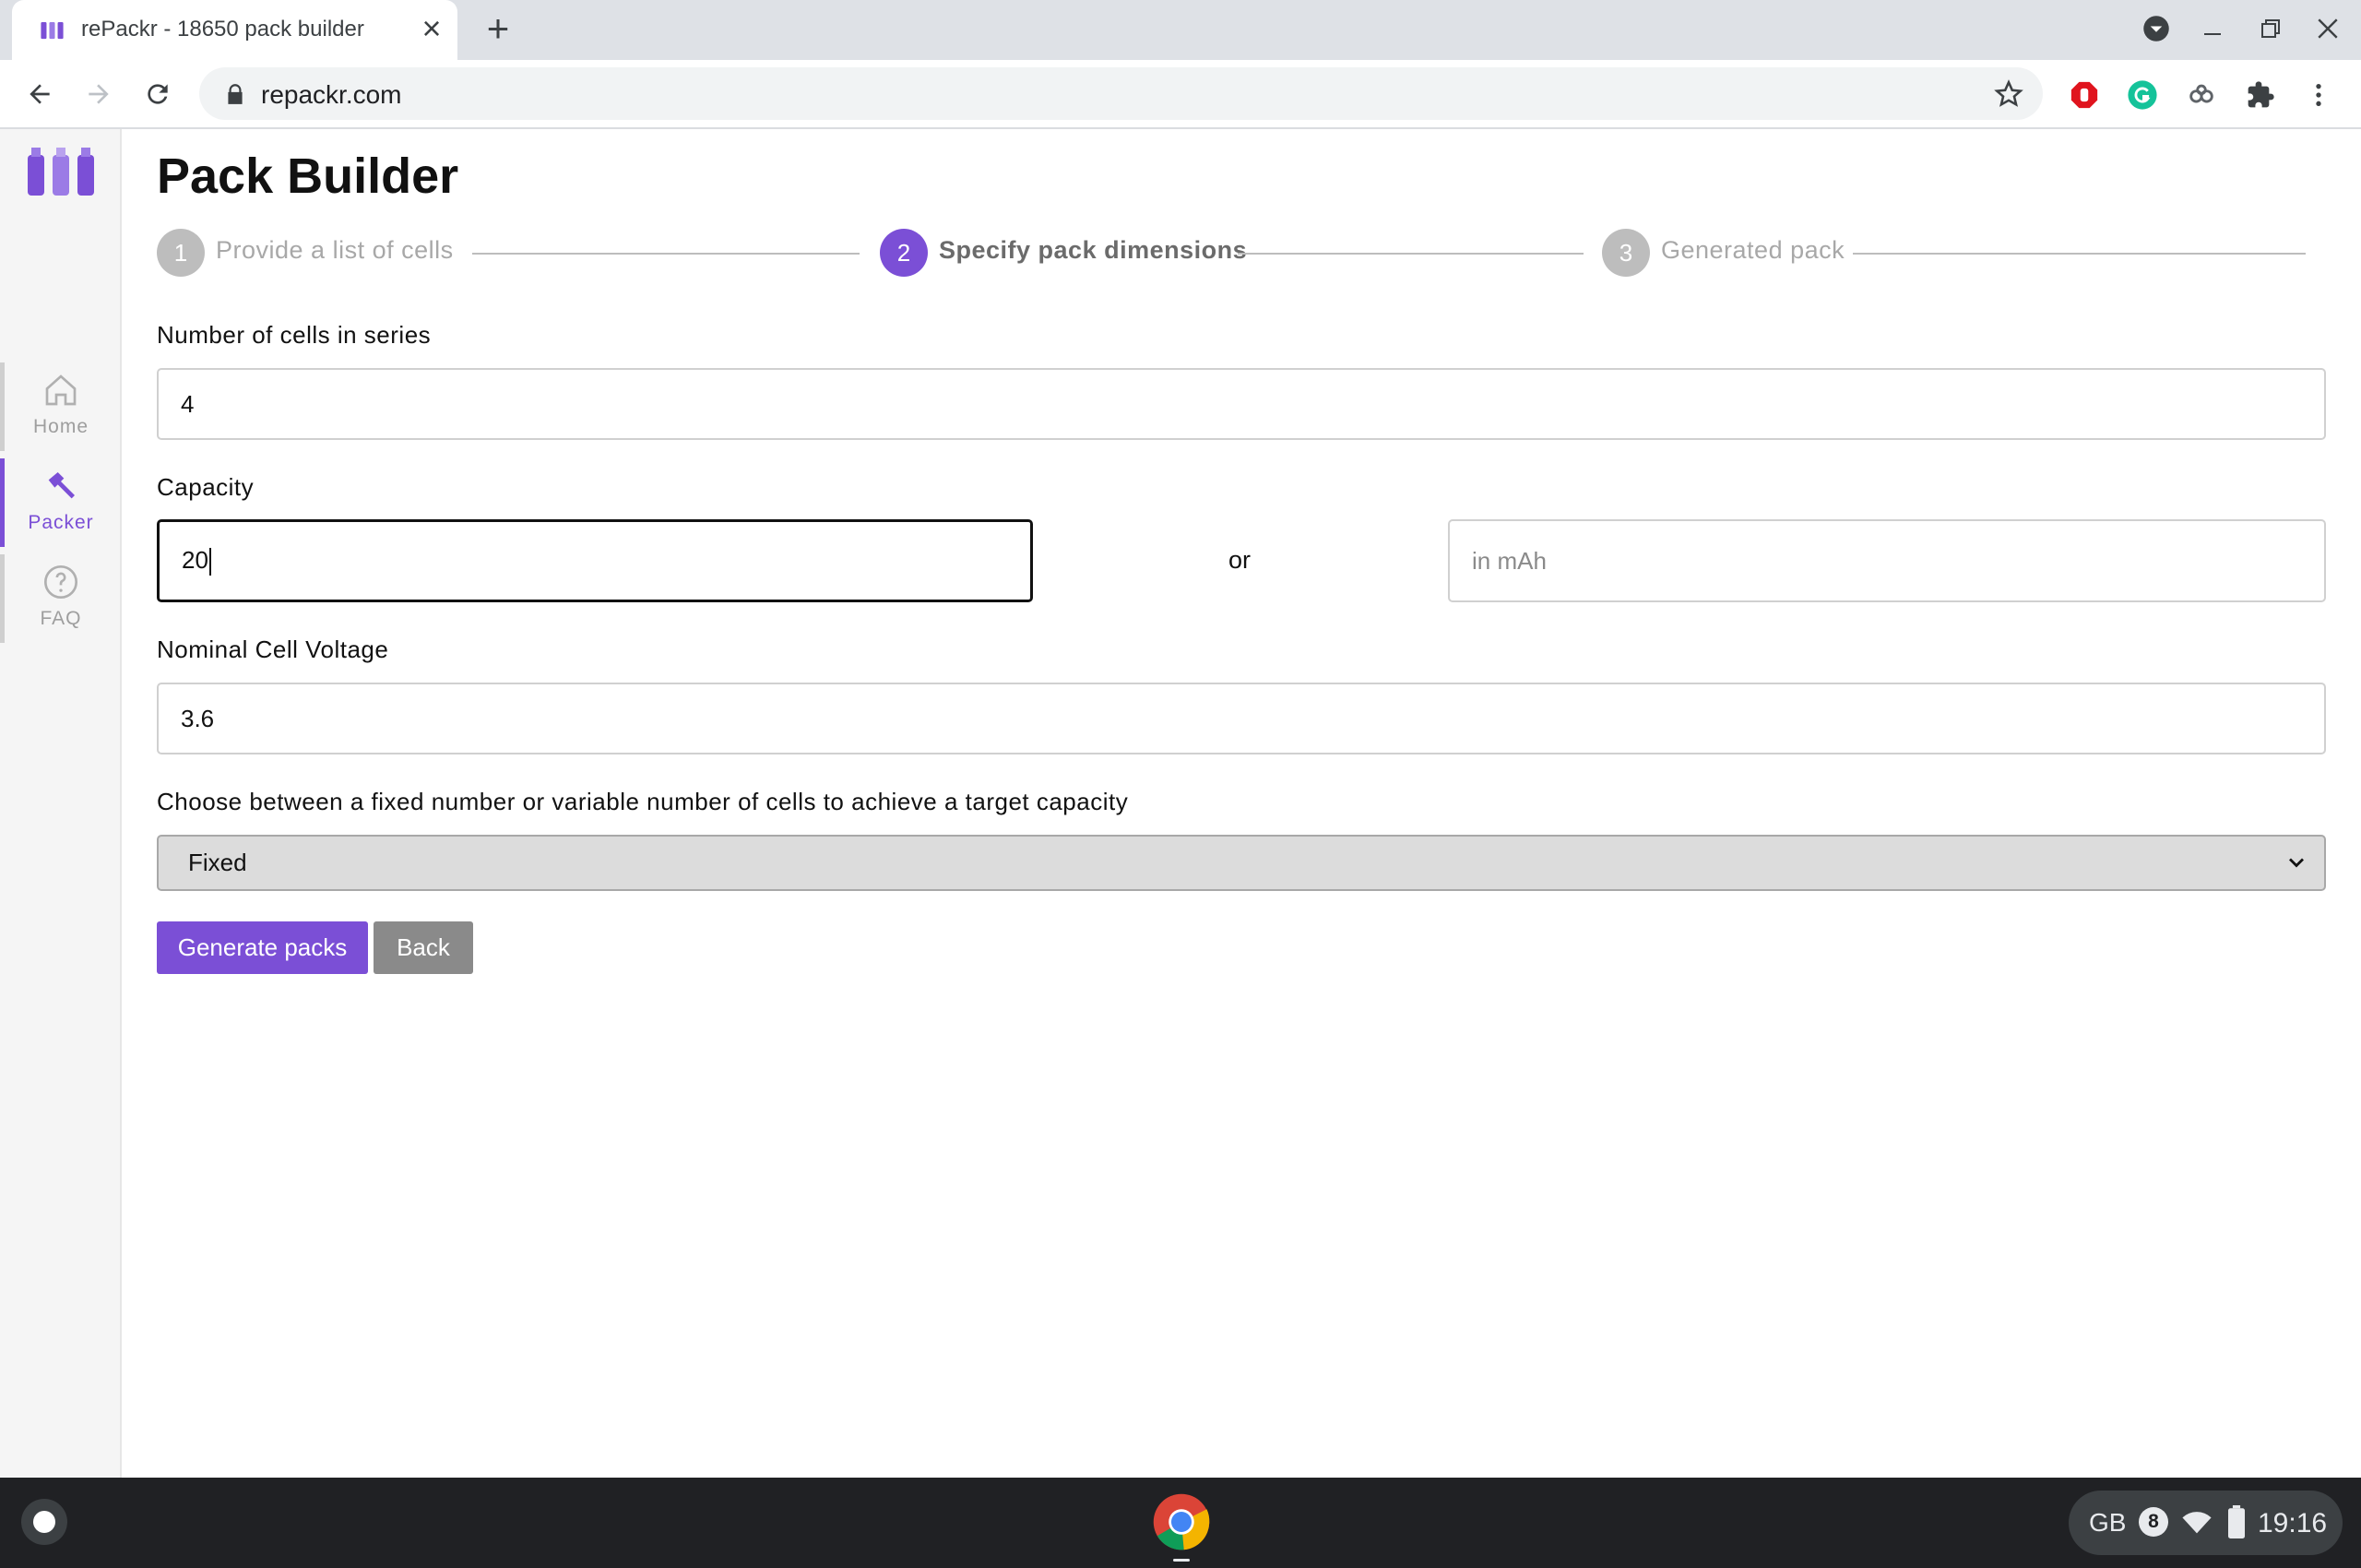 This screenshot has height=1568, width=2361. What do you see at coordinates (308, 176) in the screenshot?
I see `page-title: Pack Builder` at bounding box center [308, 176].